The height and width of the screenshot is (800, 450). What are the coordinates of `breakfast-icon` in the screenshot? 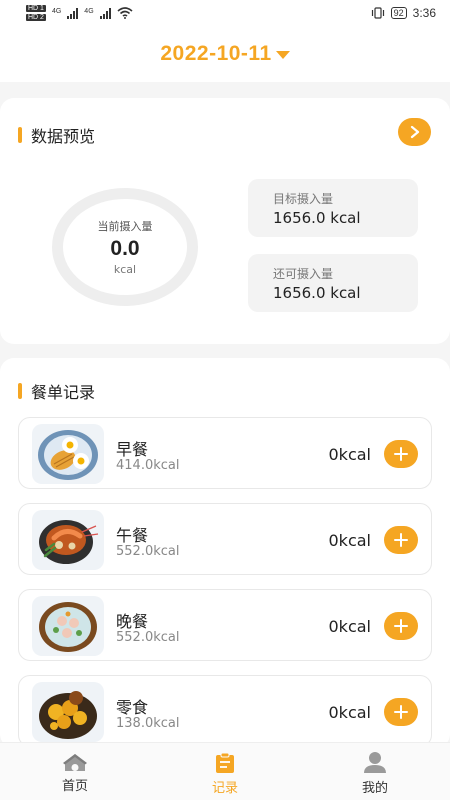 It's located at (68, 454).